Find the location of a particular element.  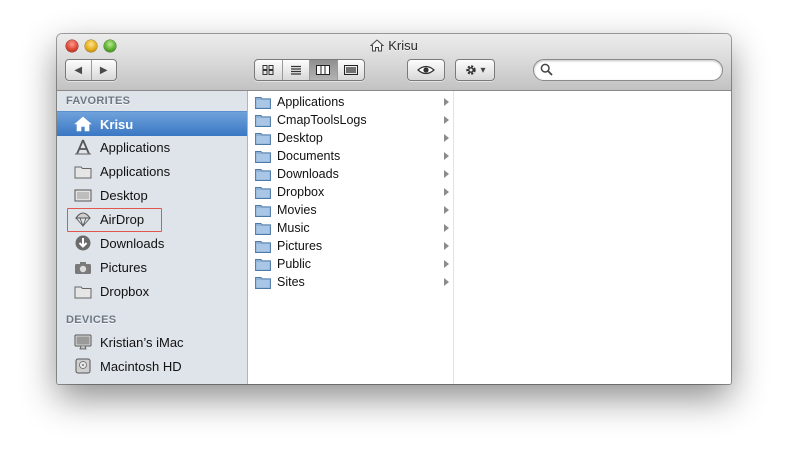

coverflow-view-icon is located at coordinates (350, 70).